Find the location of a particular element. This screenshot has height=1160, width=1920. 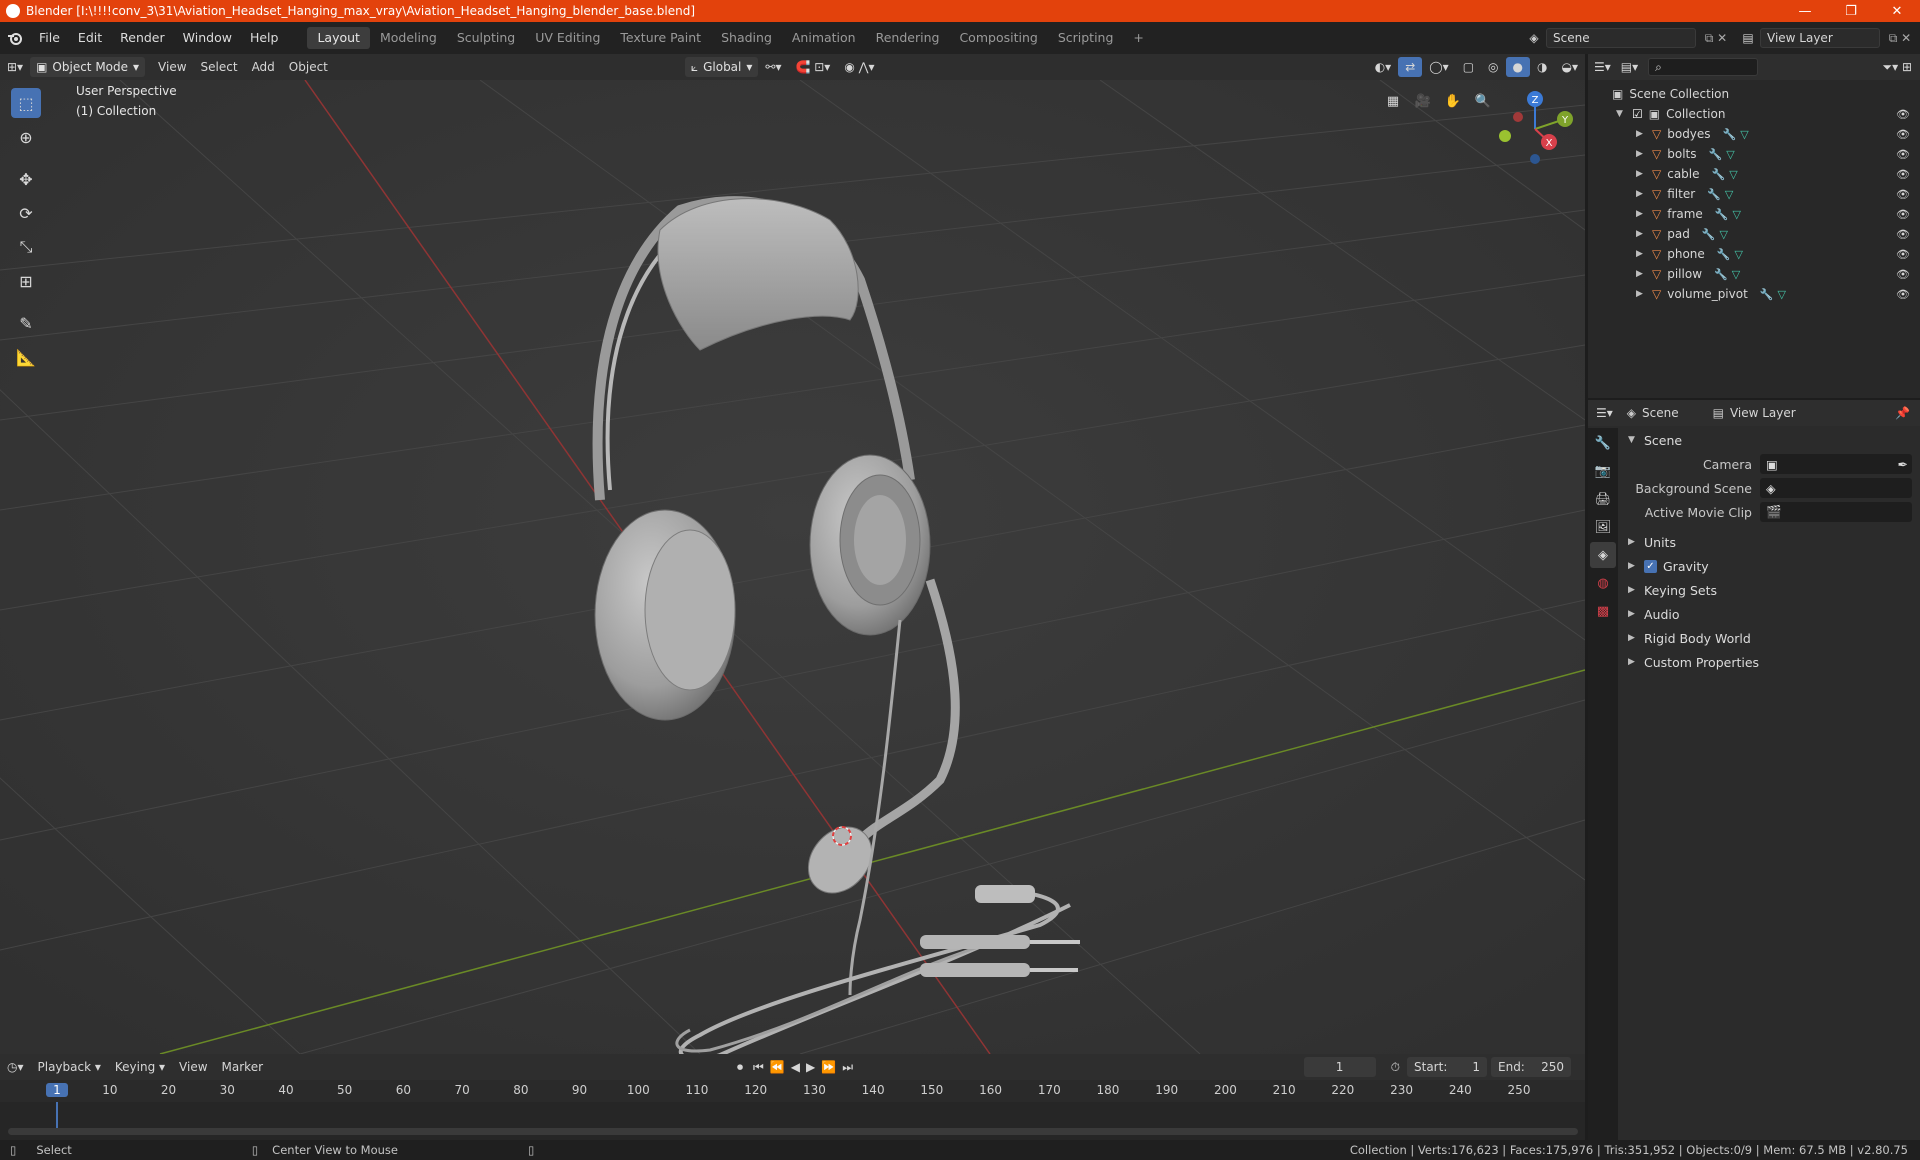

scene-field: Scene is located at coordinates (1621, 38).